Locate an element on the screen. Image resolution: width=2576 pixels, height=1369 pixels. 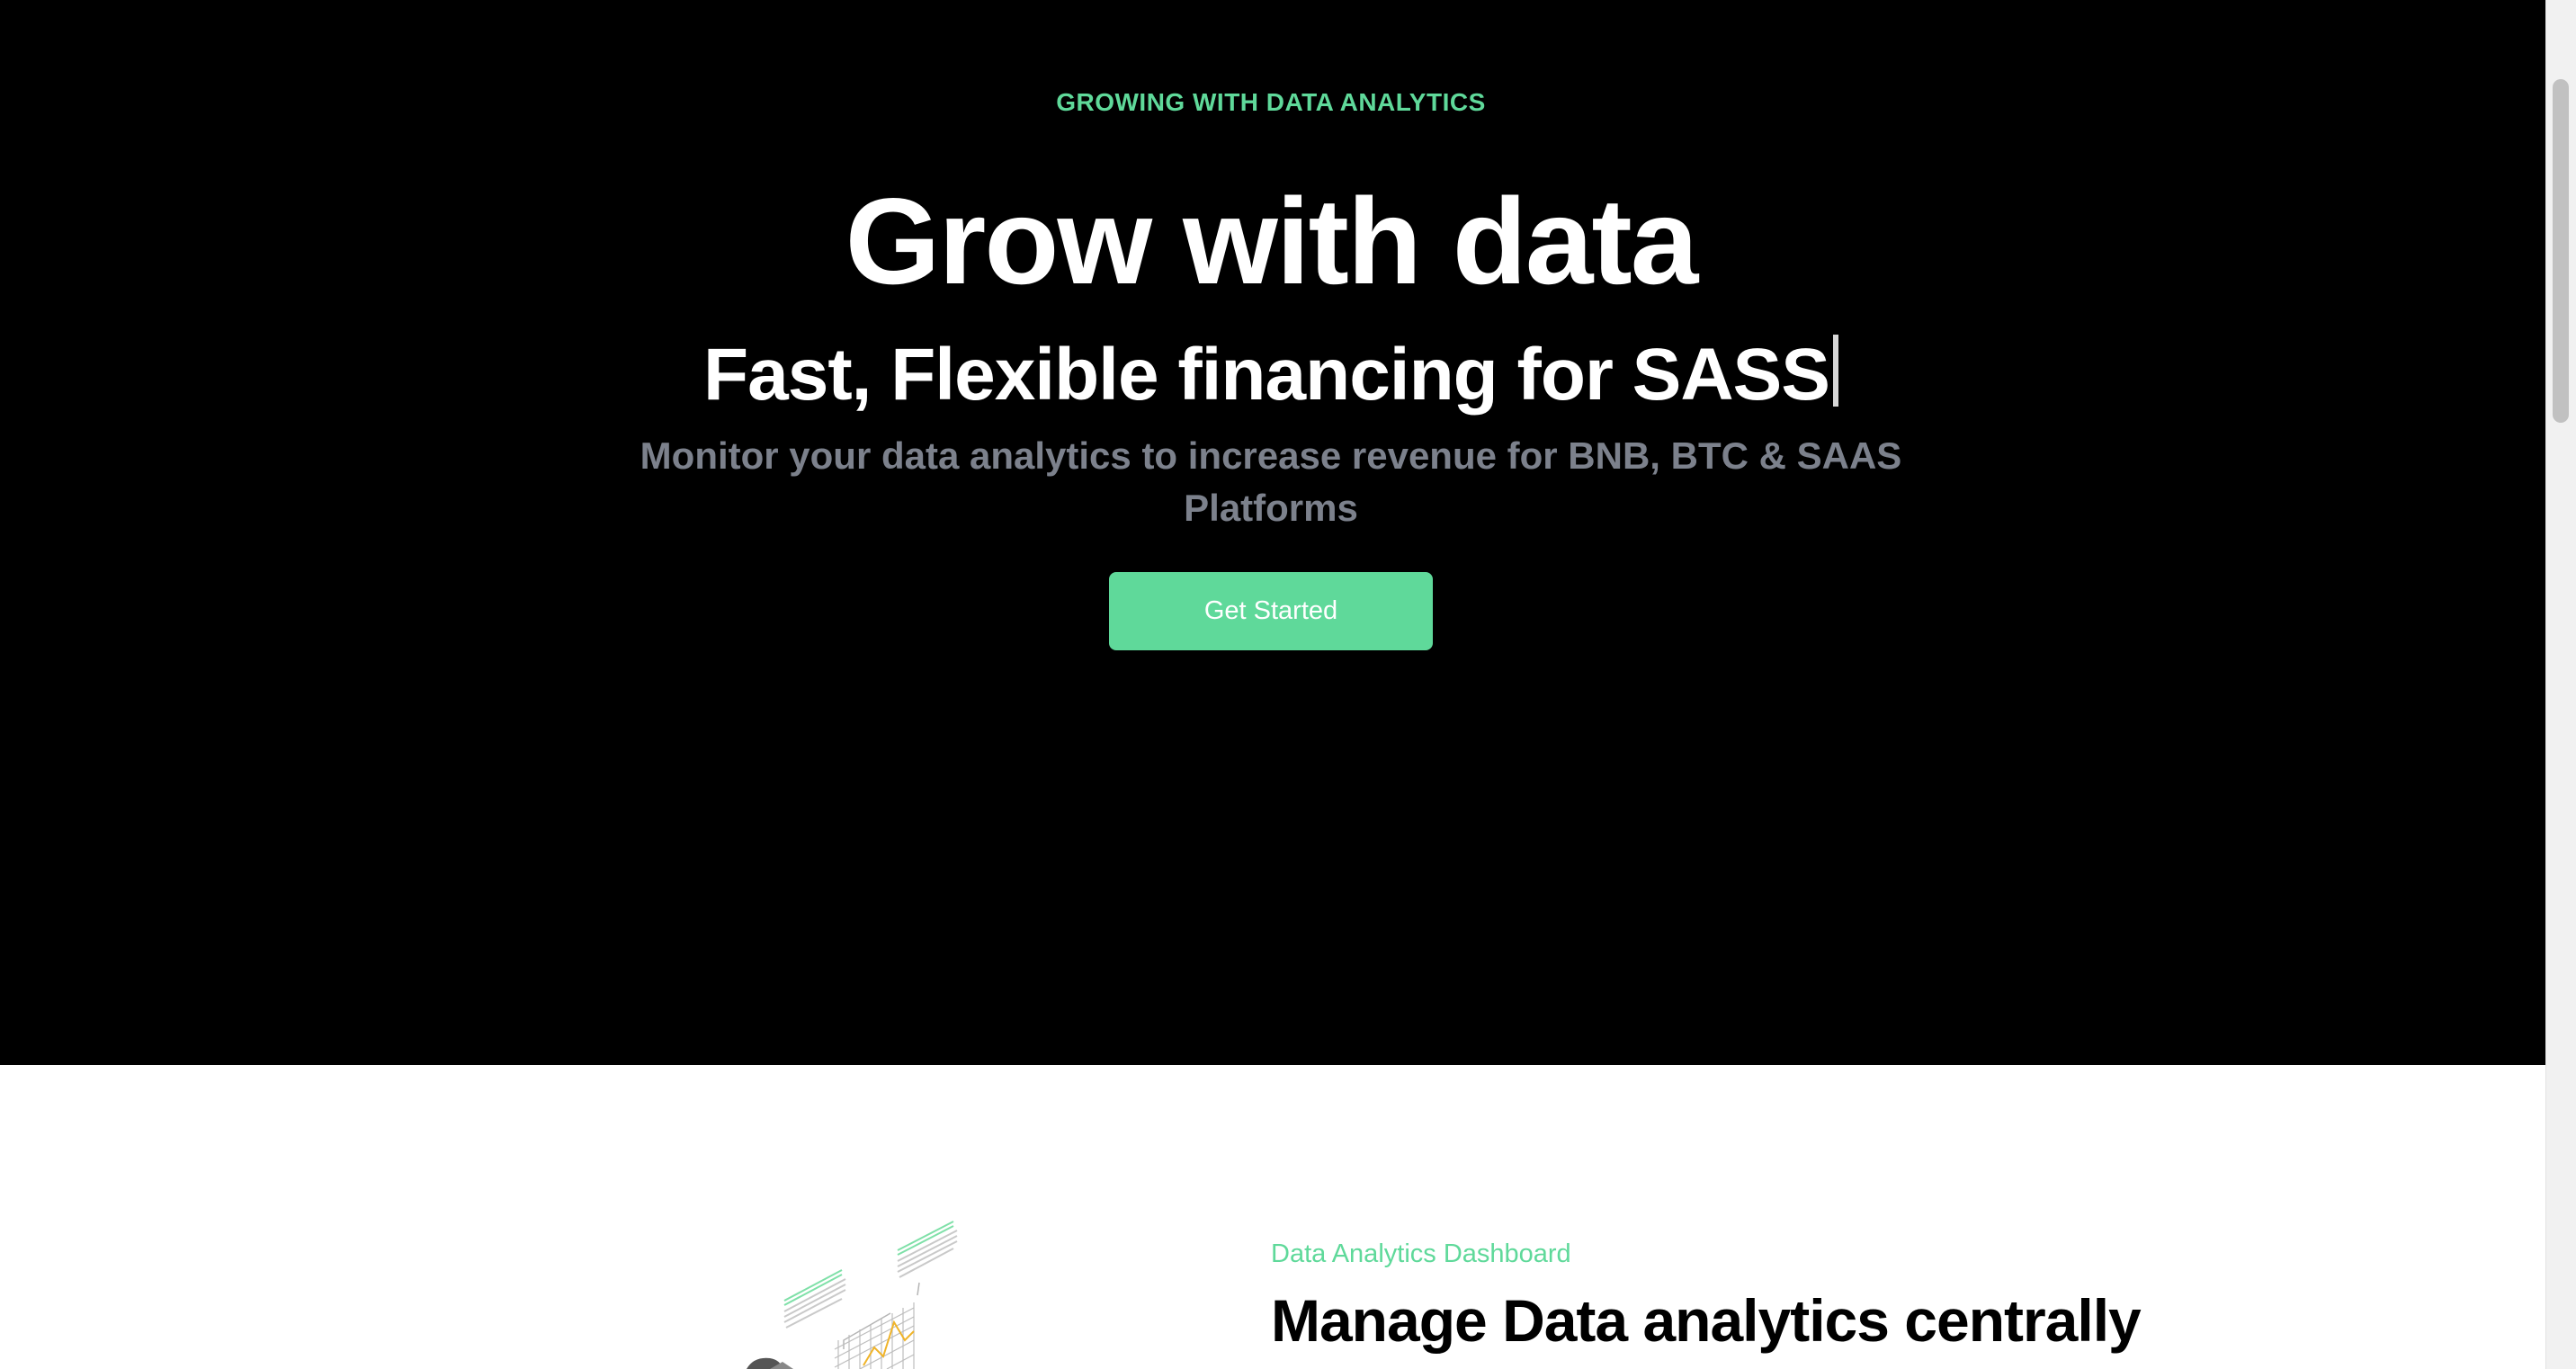
page-scrollbar is located at coordinates (2560, 685).